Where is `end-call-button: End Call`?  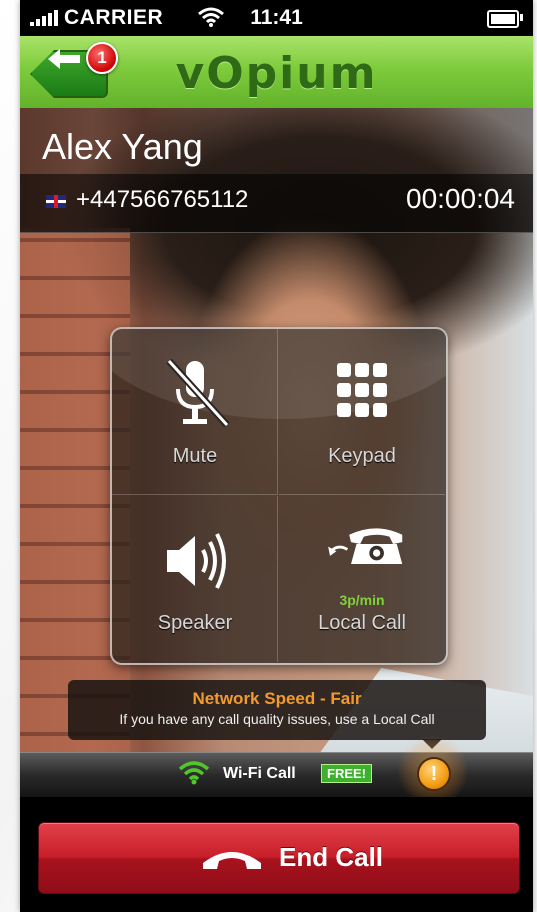 end-call-button: End Call is located at coordinates (279, 858).